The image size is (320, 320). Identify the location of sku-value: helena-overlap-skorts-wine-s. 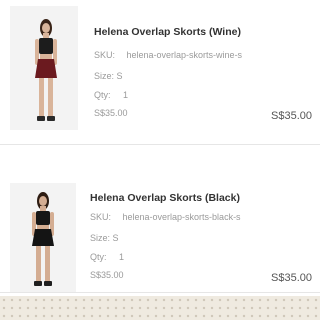
(184, 55).